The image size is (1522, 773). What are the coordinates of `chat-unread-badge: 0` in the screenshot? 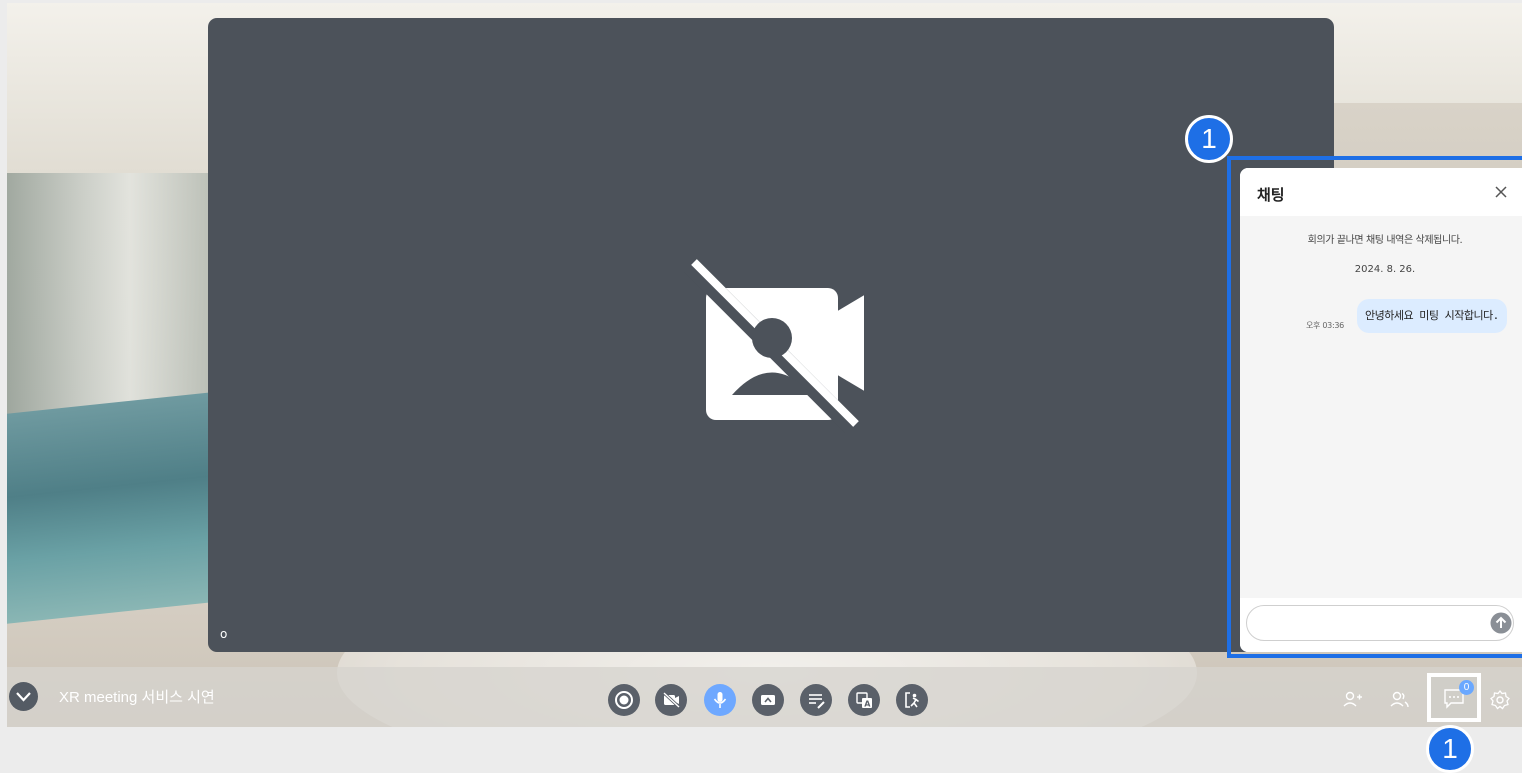 It's located at (1466, 687).